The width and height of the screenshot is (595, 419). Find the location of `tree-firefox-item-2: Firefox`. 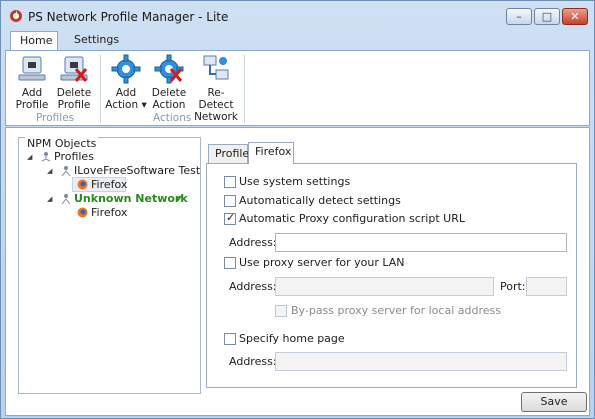

tree-firefox-item-2: Firefox is located at coordinates (109, 212).